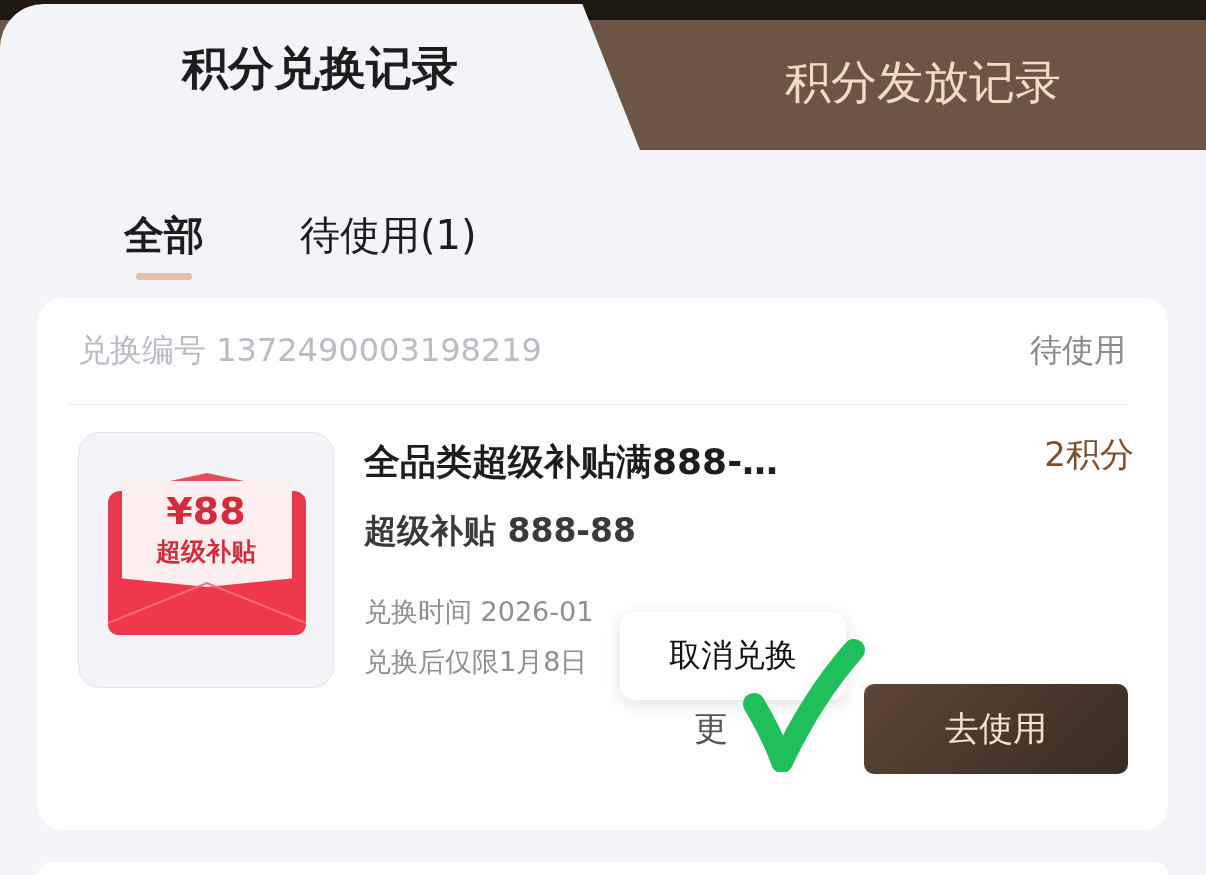  I want to click on cancel-exchange-menu-item: 取消兑换, so click(733, 656).